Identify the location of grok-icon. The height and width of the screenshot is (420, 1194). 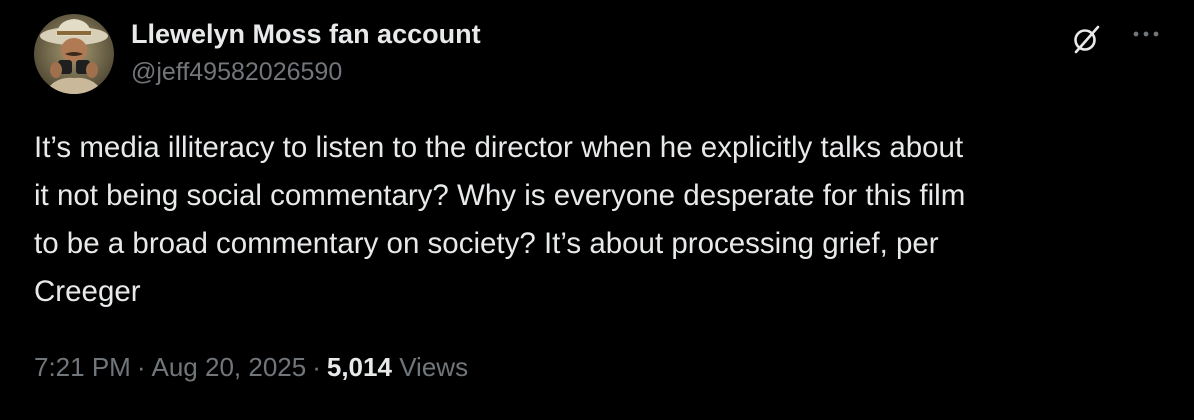
(1086, 39).